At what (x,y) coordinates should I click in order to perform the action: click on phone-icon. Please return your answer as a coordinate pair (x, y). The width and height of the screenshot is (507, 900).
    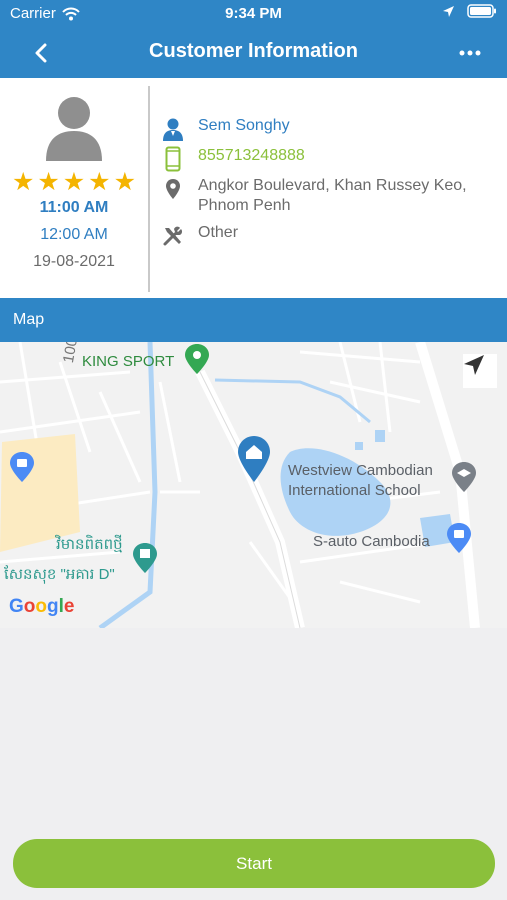
    Looking at the image, I should click on (173, 159).